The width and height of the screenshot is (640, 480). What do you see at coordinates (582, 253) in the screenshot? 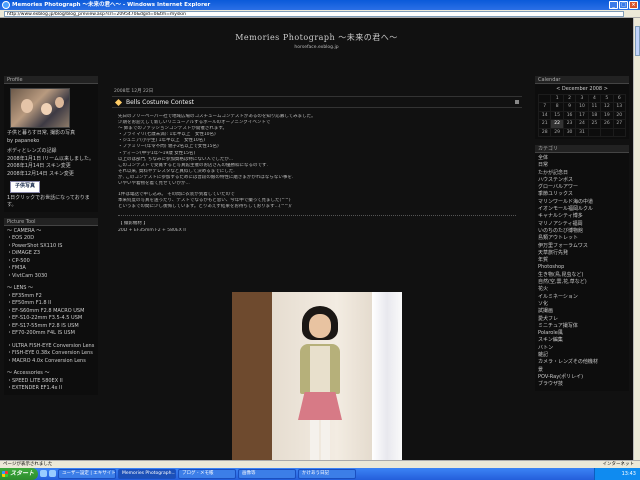
I see `category-link: 天草旅行先発` at bounding box center [582, 253].